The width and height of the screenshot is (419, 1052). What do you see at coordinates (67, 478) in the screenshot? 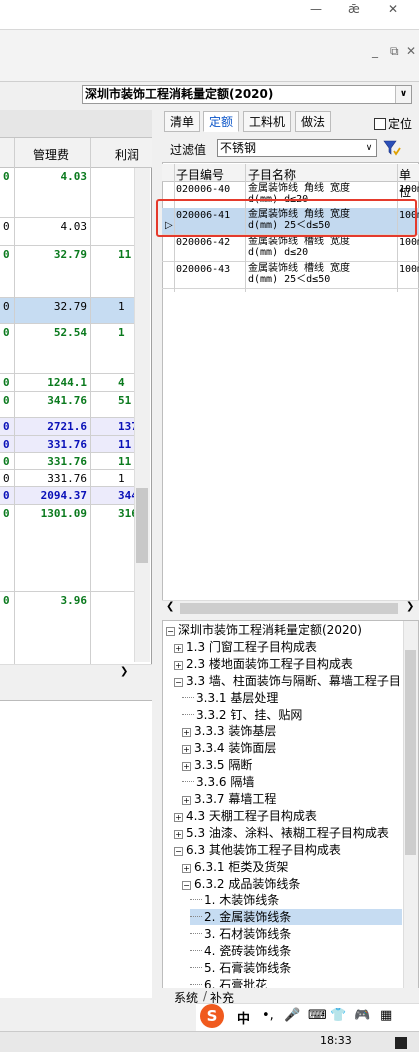
I see `table-row: 0 331.76 1` at bounding box center [67, 478].